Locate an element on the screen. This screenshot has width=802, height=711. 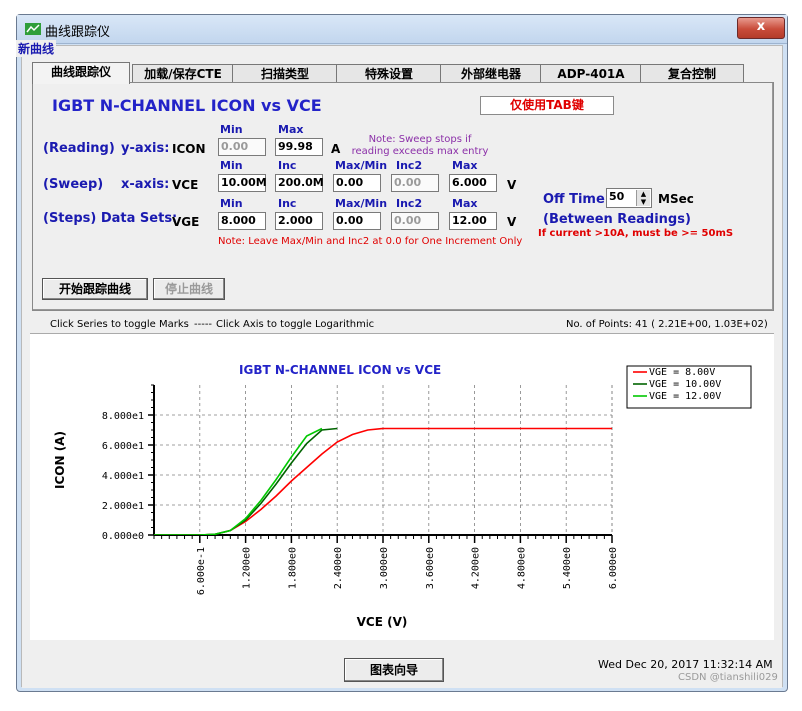
sweep-inc-input: 200.0M is located at coordinates (299, 183).